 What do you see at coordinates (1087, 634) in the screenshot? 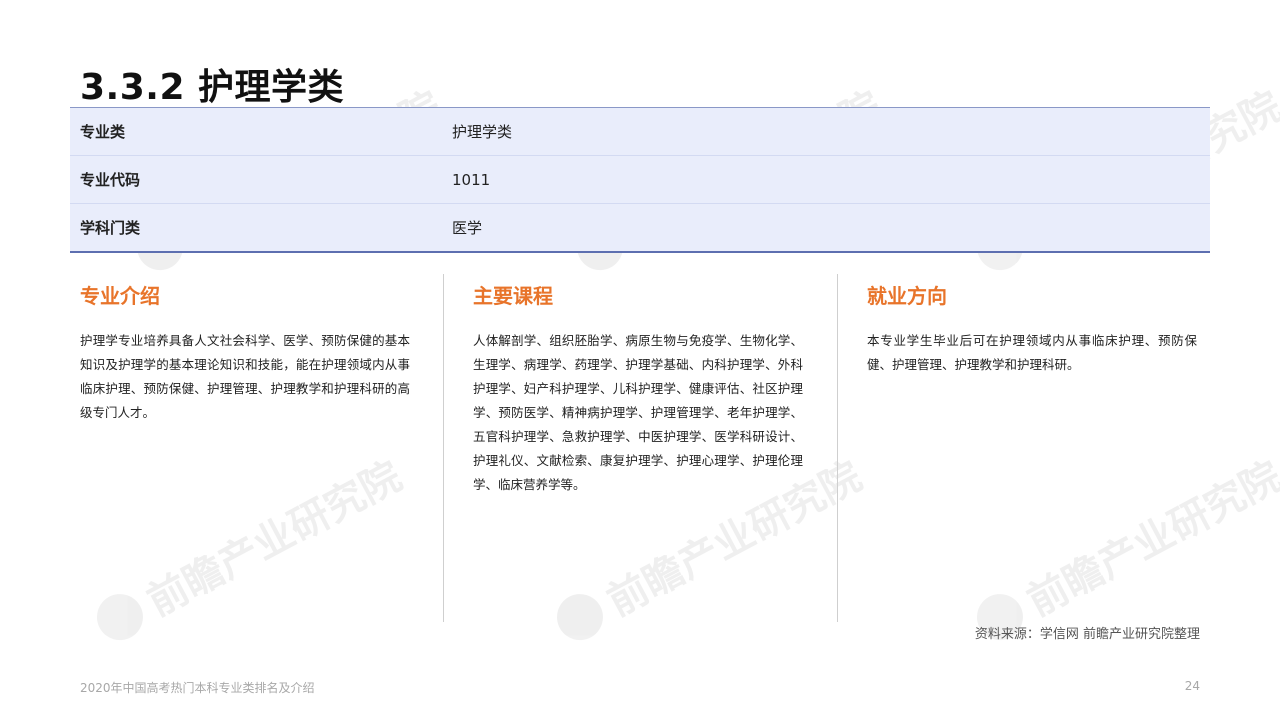
I see `source-note: 资料来源：学信网 前瞻产业研究院整理` at bounding box center [1087, 634].